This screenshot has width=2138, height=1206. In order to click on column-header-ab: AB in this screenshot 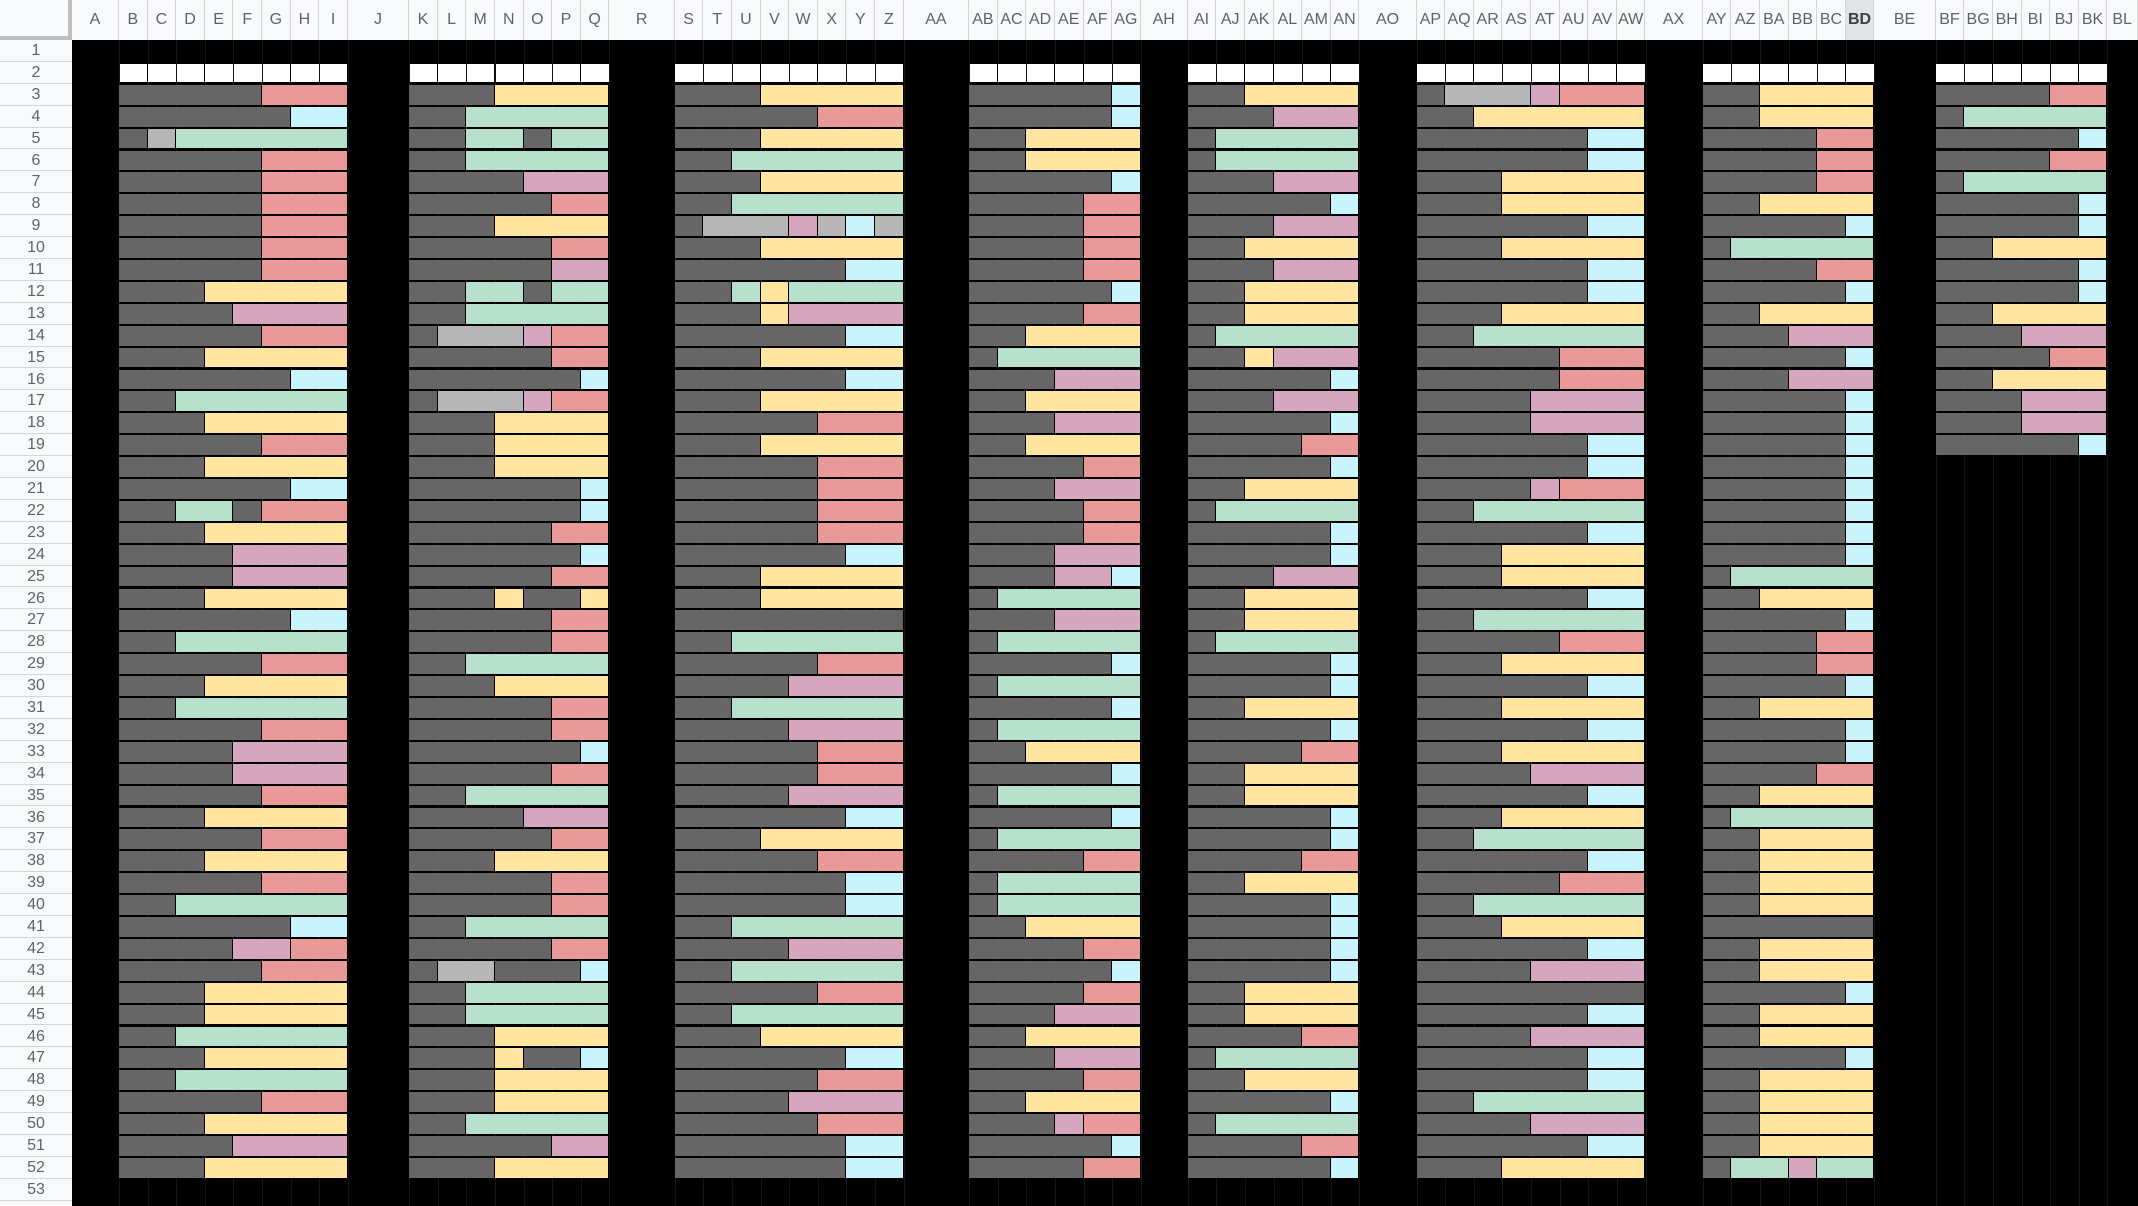, I will do `click(983, 20)`.